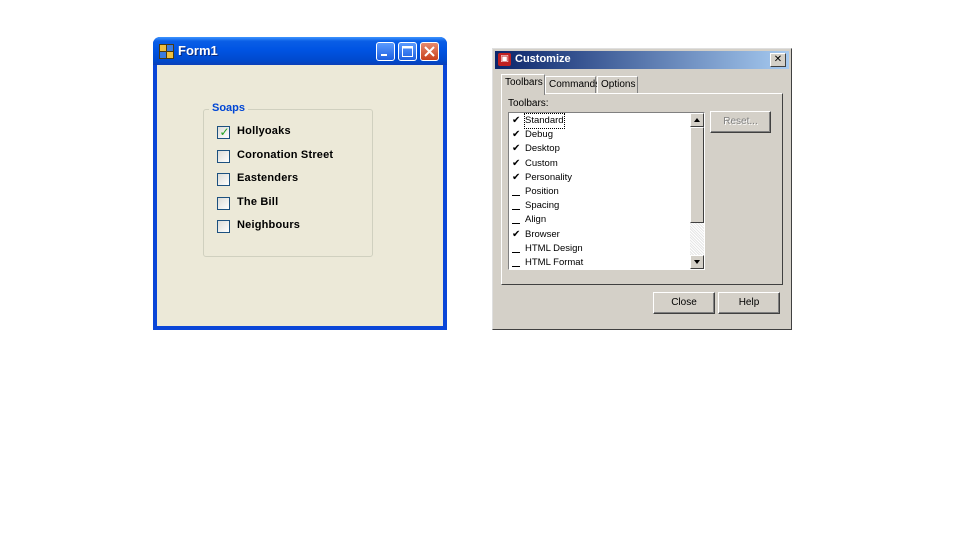  Describe the element at coordinates (384, 55) in the screenshot. I see `minimize-icon` at that location.